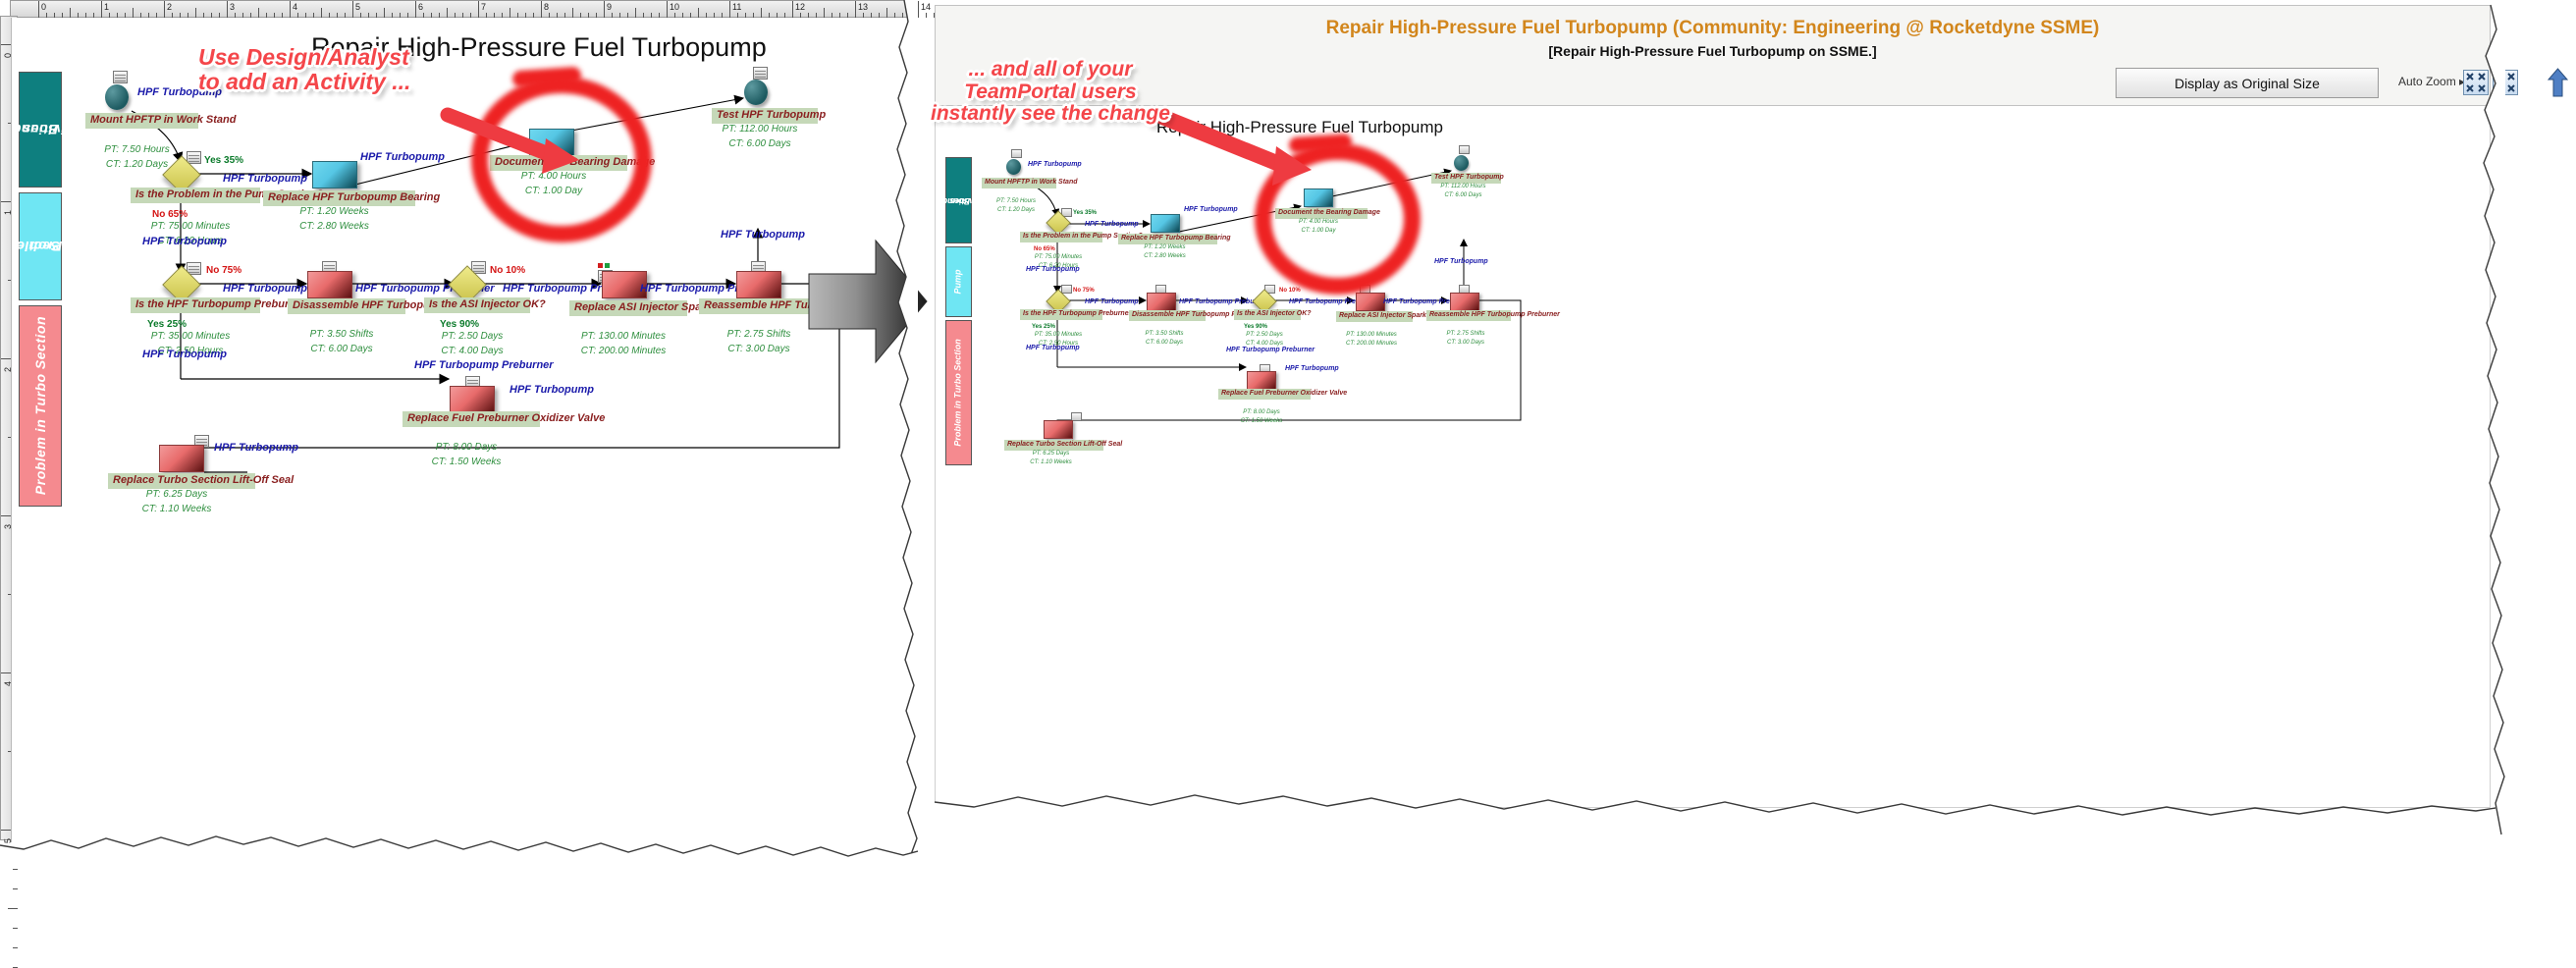 This screenshot has height=968, width=2576. What do you see at coordinates (1261, 381) in the screenshot?
I see `node-replace-fuel-preburner-oxidizer-valve-shape-small` at bounding box center [1261, 381].